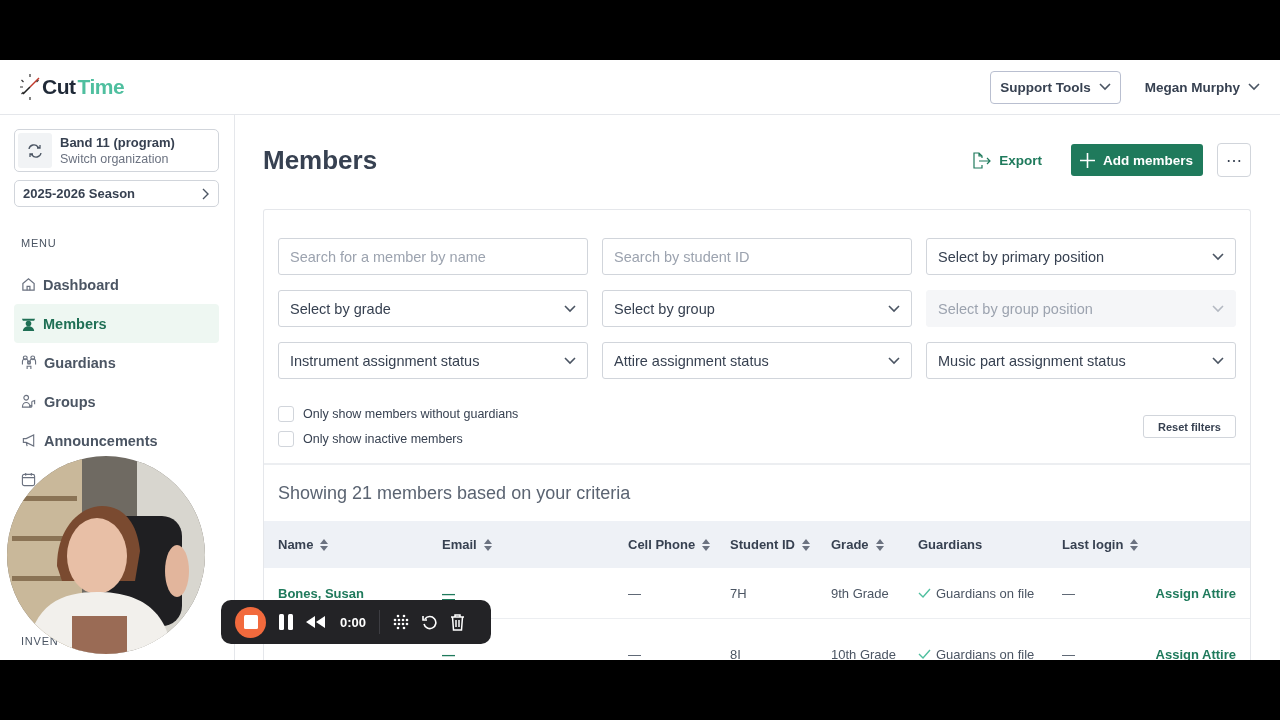 The height and width of the screenshot is (720, 1280). I want to click on calendar-icon, so click(28, 479).